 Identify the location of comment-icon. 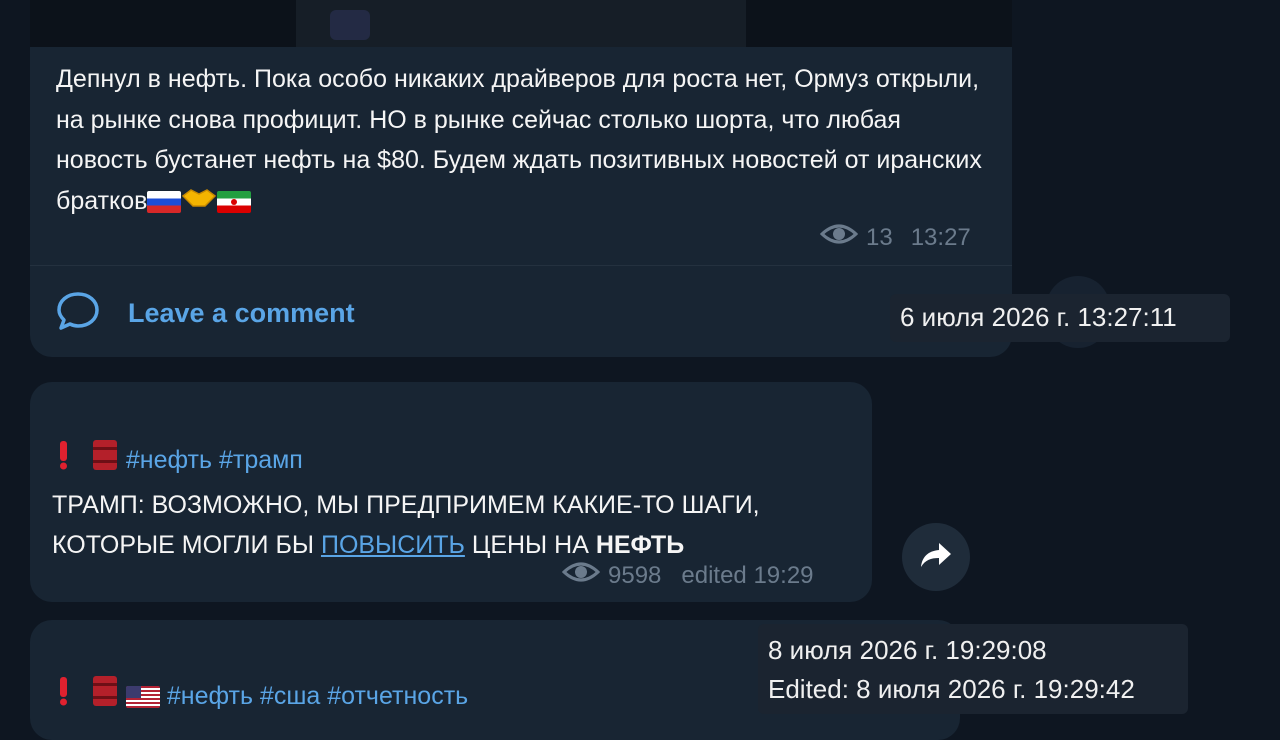
(78, 313).